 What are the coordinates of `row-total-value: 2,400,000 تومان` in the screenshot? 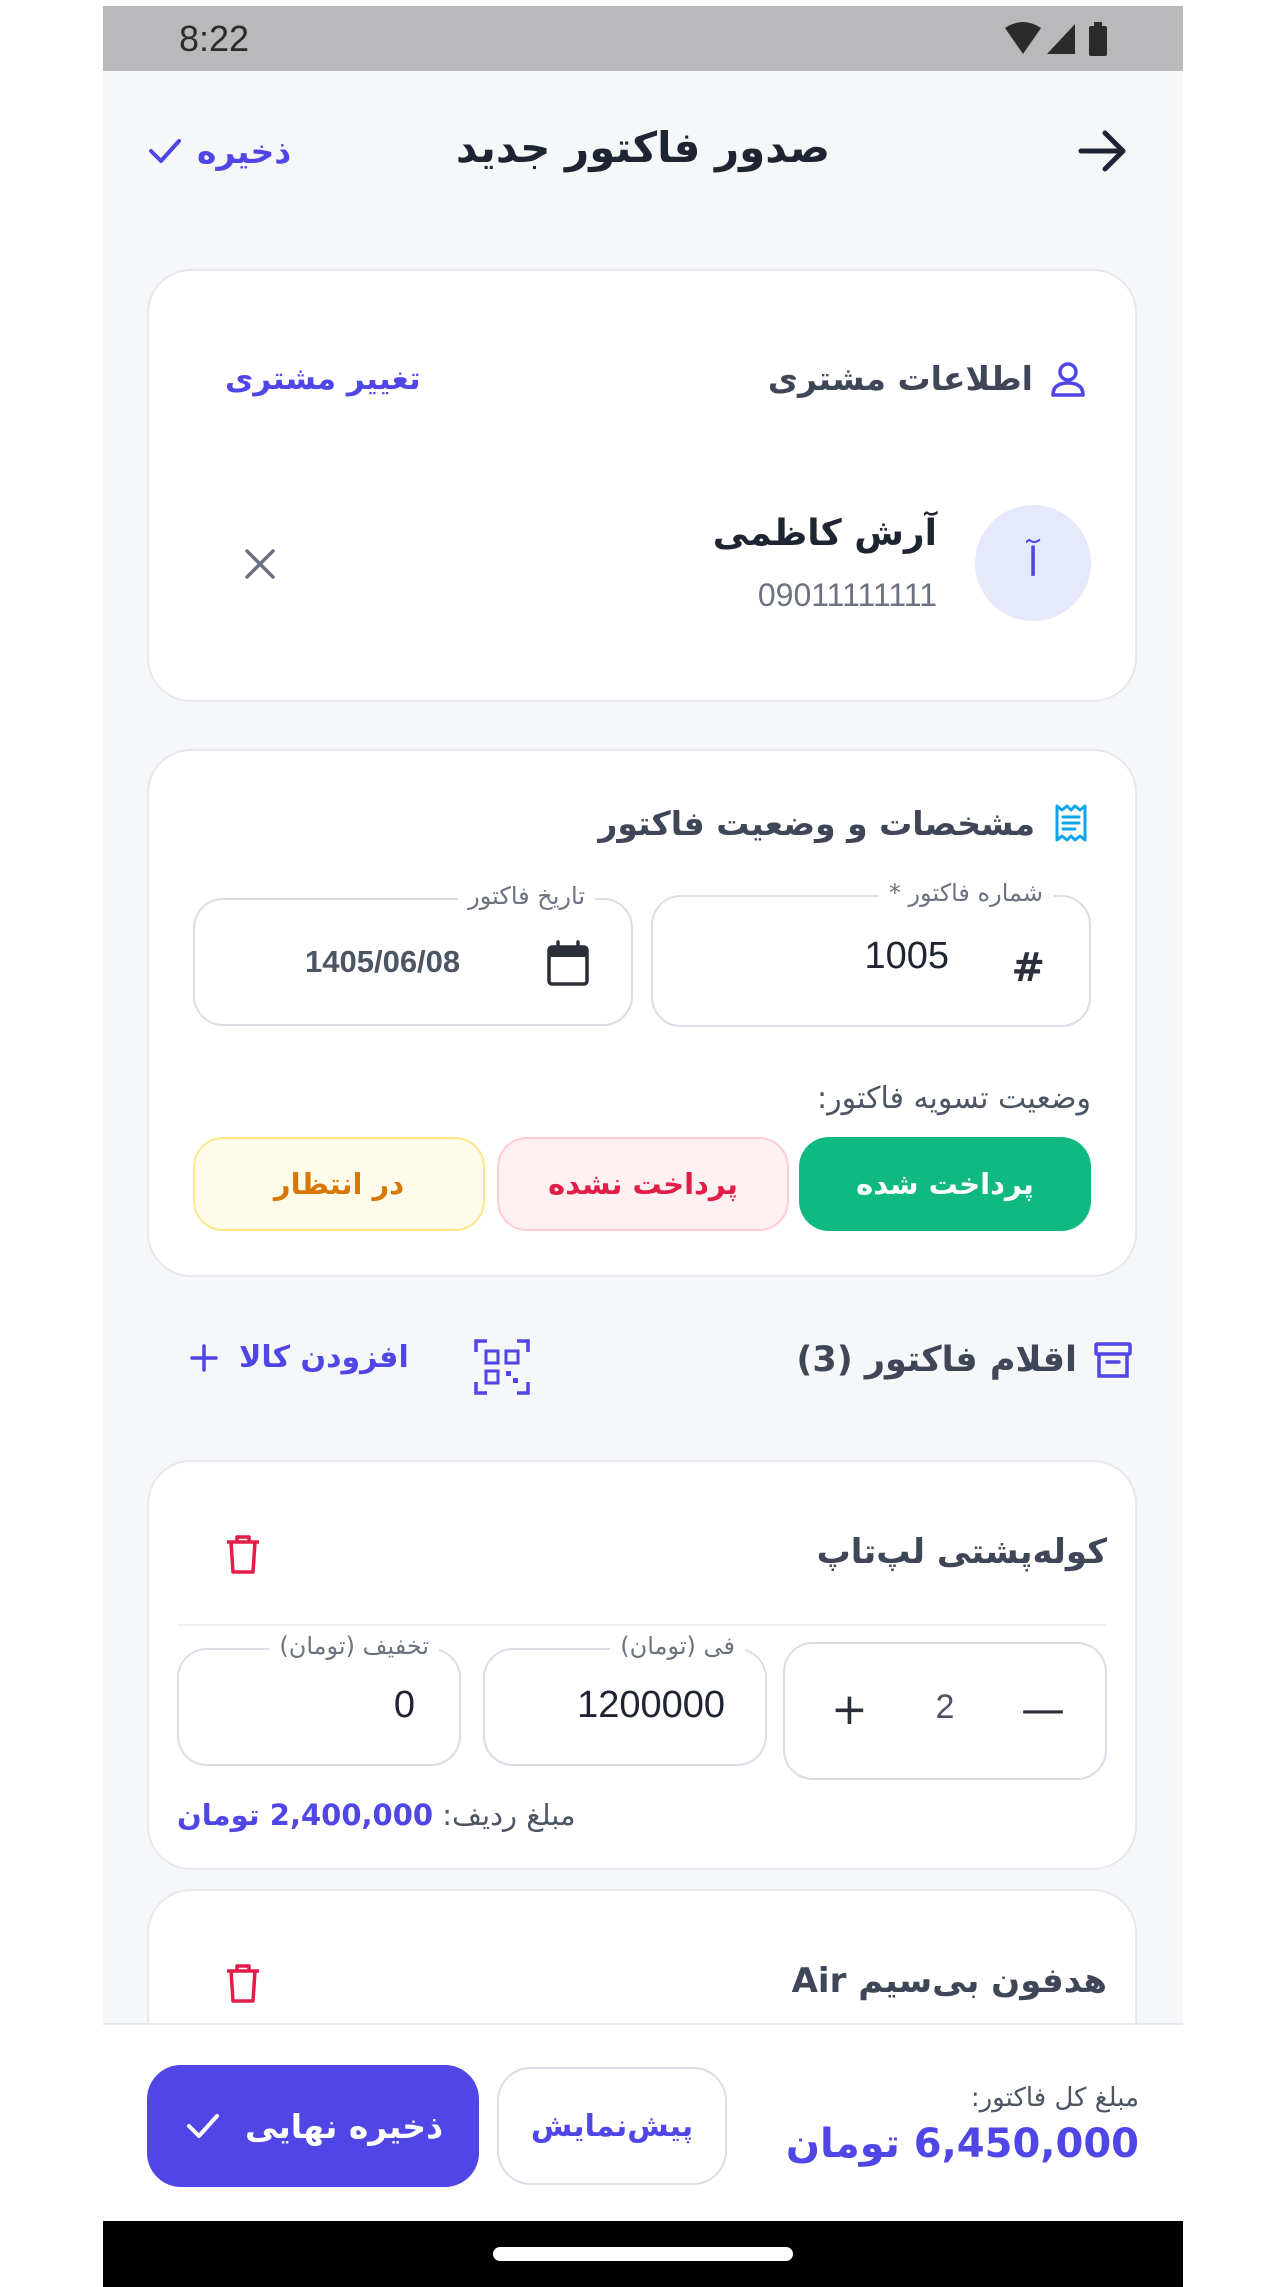 It's located at (305, 1815).